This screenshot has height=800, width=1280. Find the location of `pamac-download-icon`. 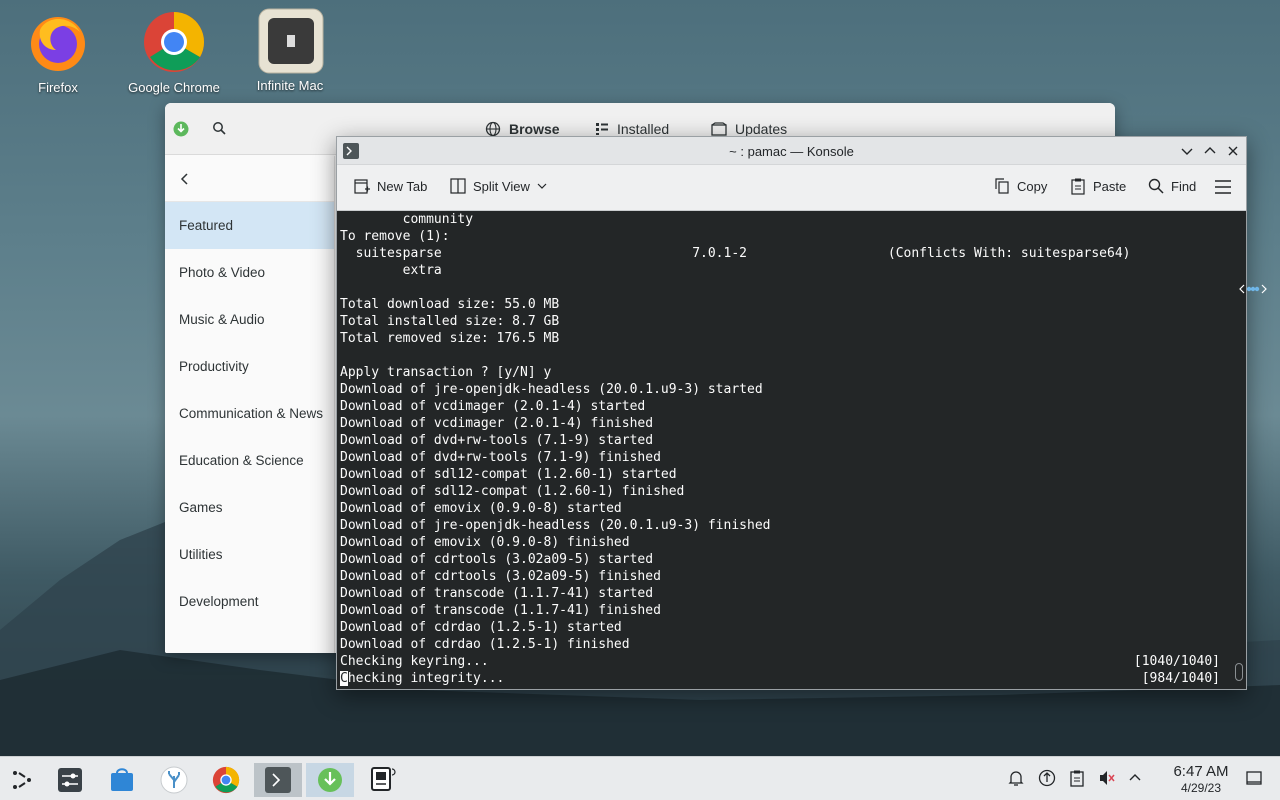

pamac-download-icon is located at coordinates (330, 780).